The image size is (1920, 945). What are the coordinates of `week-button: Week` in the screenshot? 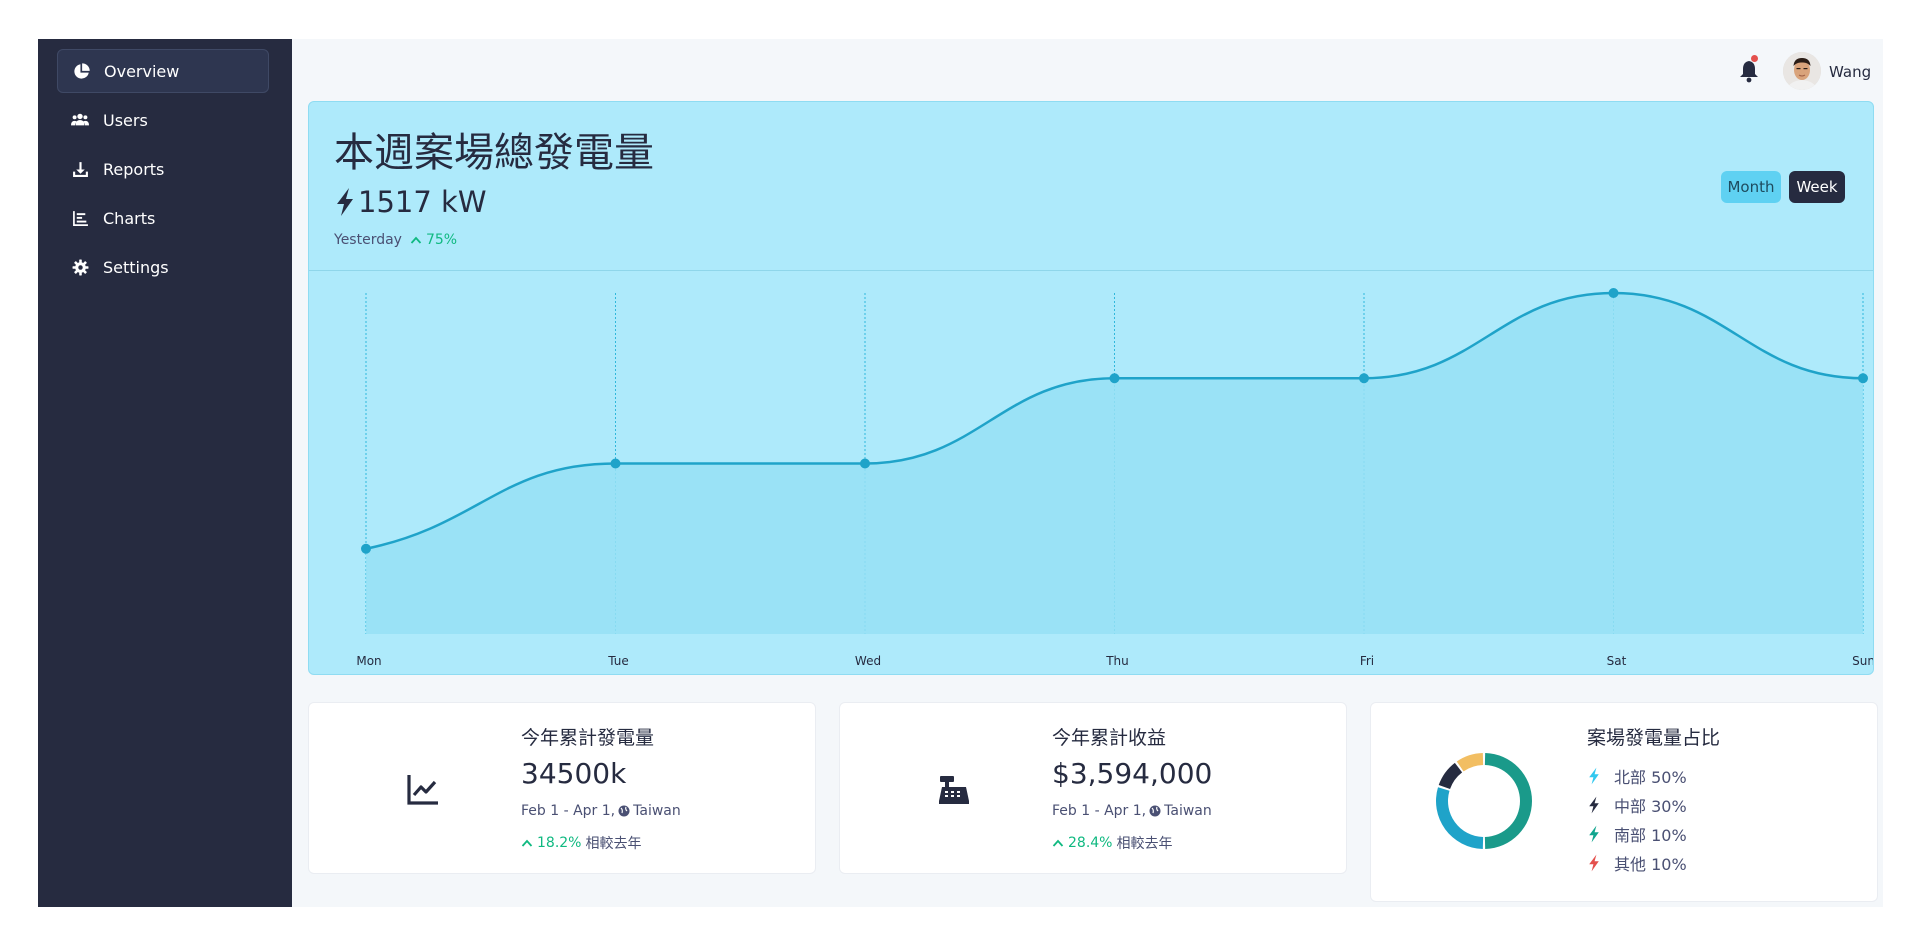 It's located at (1817, 187).